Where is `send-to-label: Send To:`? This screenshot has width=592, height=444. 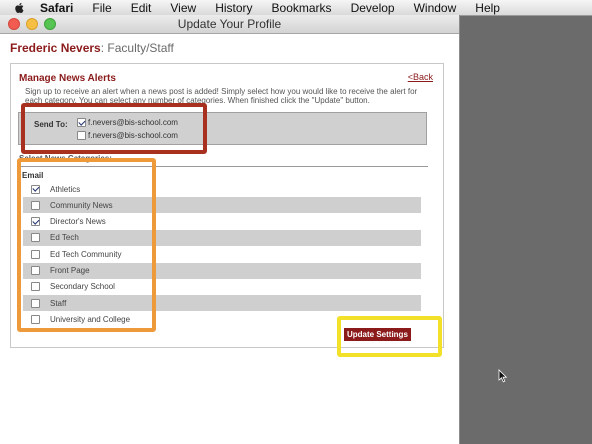 send-to-label: Send To: is located at coordinates (51, 124).